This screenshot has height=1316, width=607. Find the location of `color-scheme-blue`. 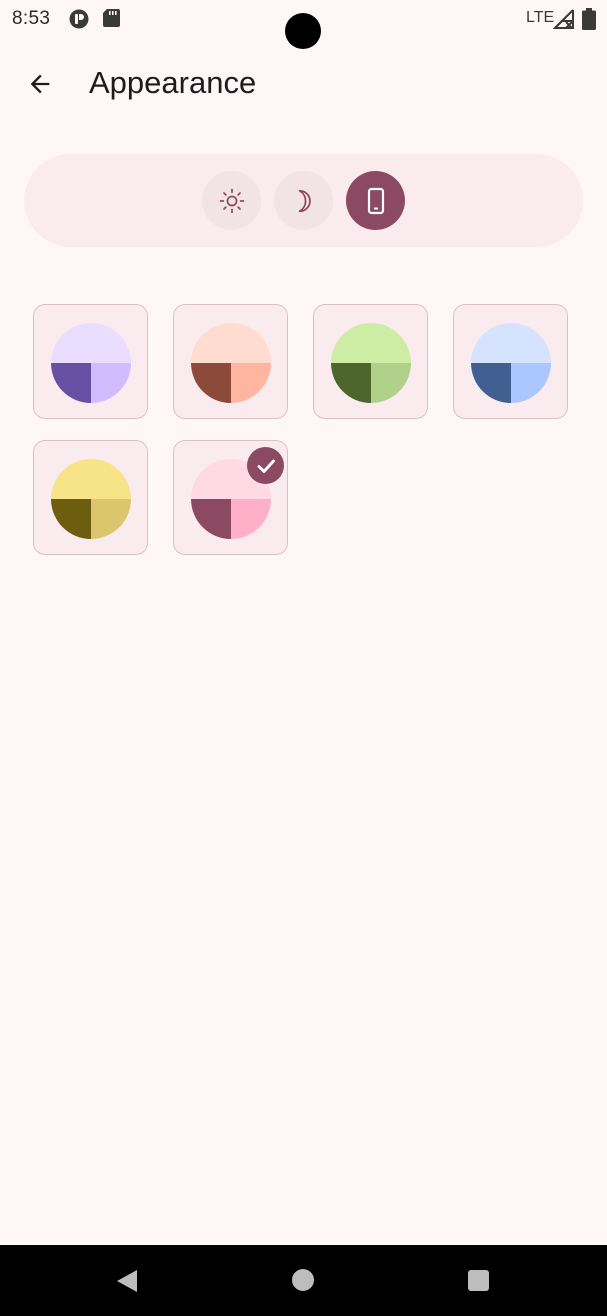

color-scheme-blue is located at coordinates (510, 361).